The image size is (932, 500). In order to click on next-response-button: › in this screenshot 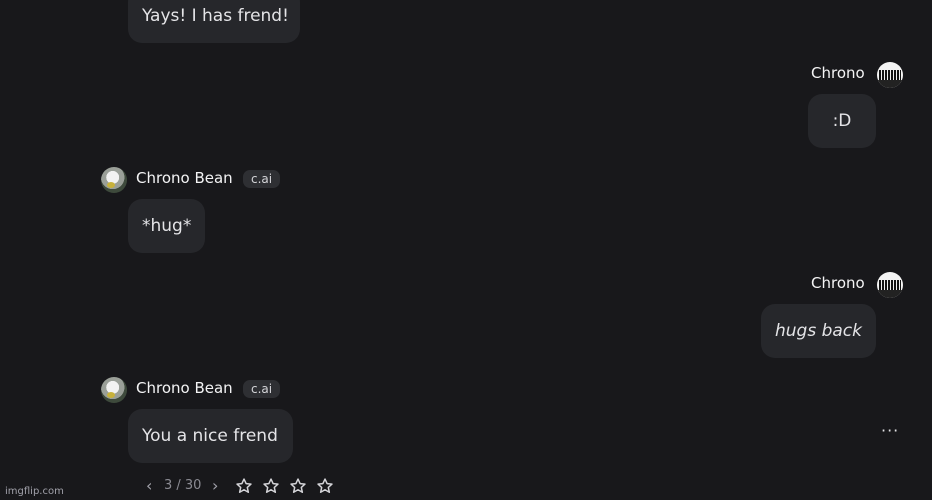, I will do `click(215, 486)`.